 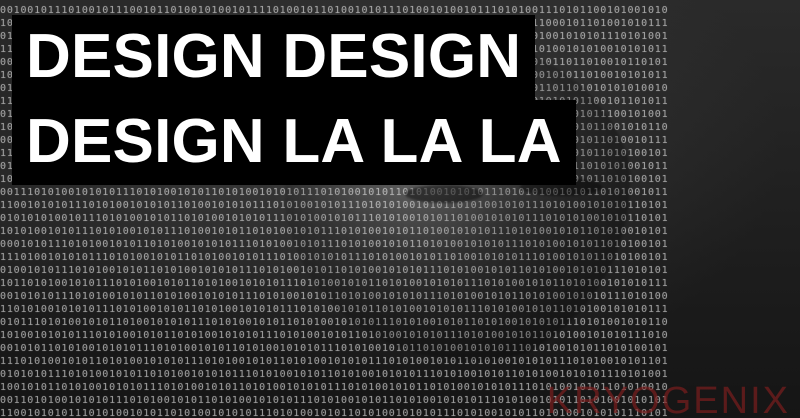 What do you see at coordinates (668, 399) in the screenshot?
I see `kryogenix-watermark: KRYOGENIX` at bounding box center [668, 399].